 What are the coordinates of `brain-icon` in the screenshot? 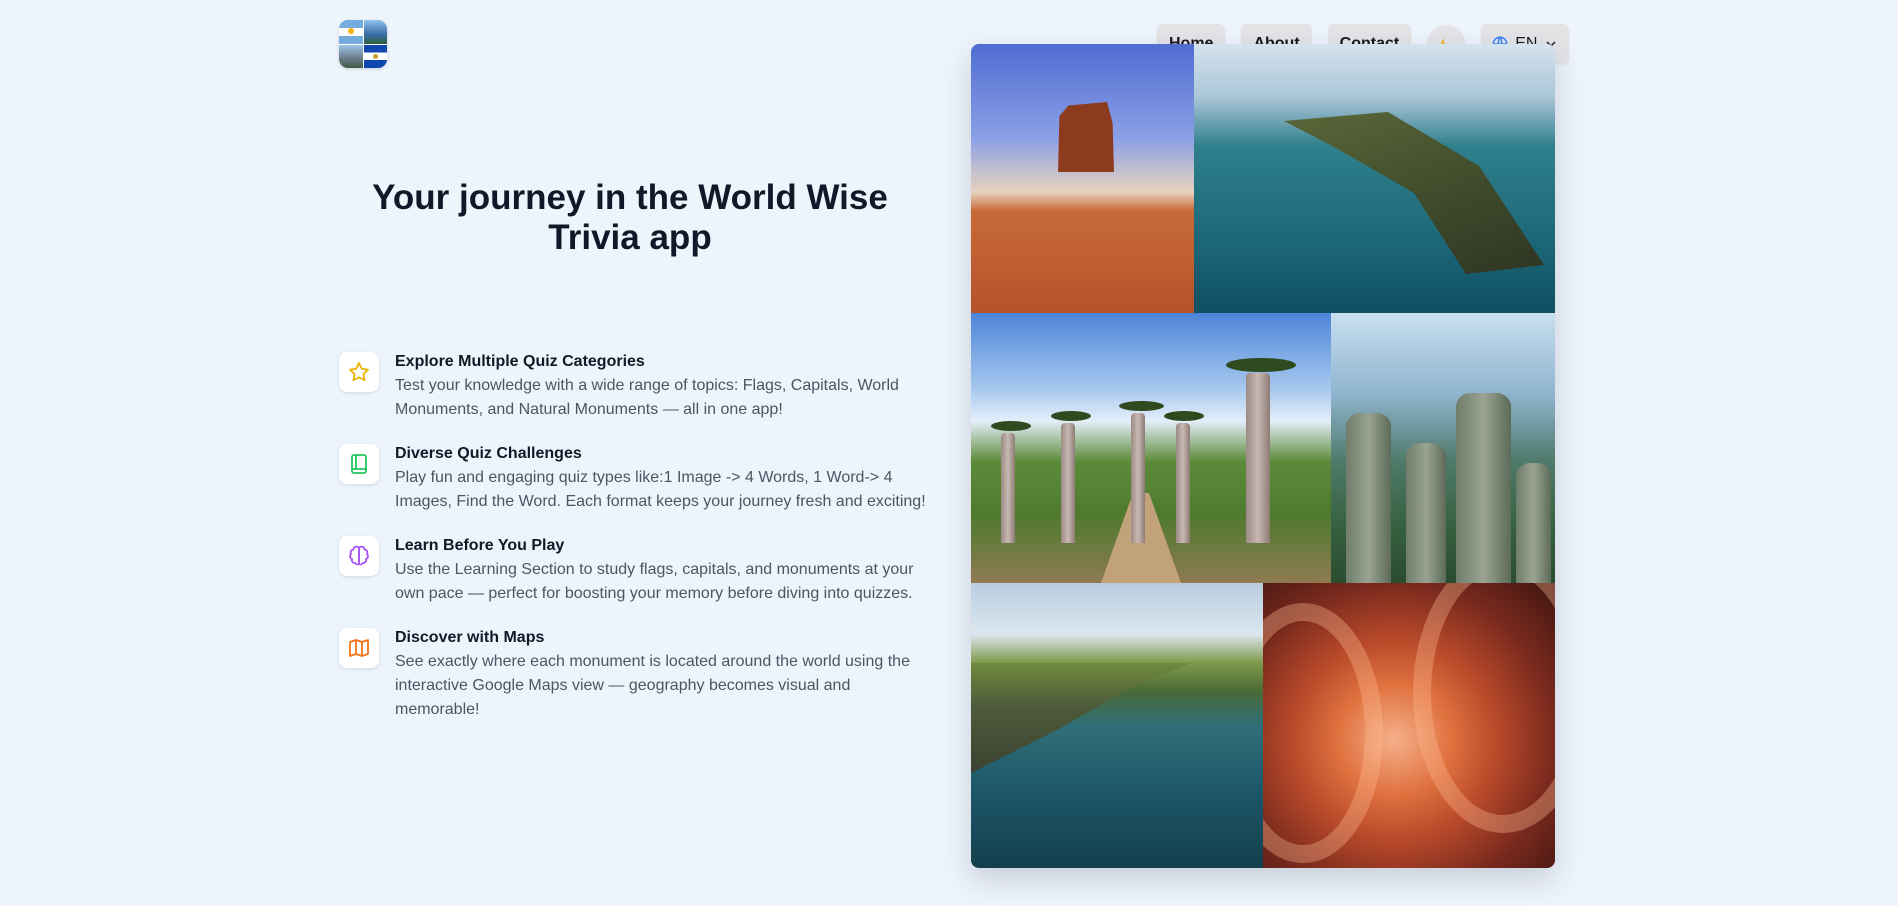 It's located at (359, 555).